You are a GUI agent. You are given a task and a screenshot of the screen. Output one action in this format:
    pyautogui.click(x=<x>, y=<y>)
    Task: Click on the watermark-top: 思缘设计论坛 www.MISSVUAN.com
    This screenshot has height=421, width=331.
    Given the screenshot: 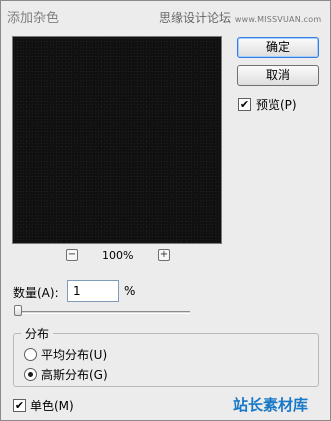 What is the action you would take?
    pyautogui.click(x=240, y=17)
    